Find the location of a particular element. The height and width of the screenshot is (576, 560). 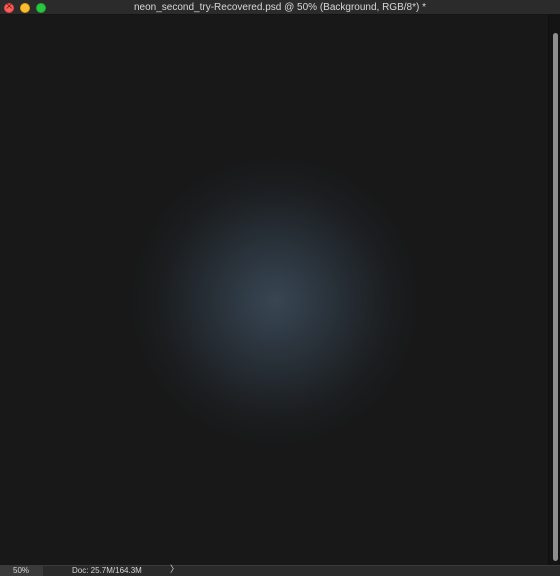

zoom-level-field: 50% is located at coordinates (21, 571).